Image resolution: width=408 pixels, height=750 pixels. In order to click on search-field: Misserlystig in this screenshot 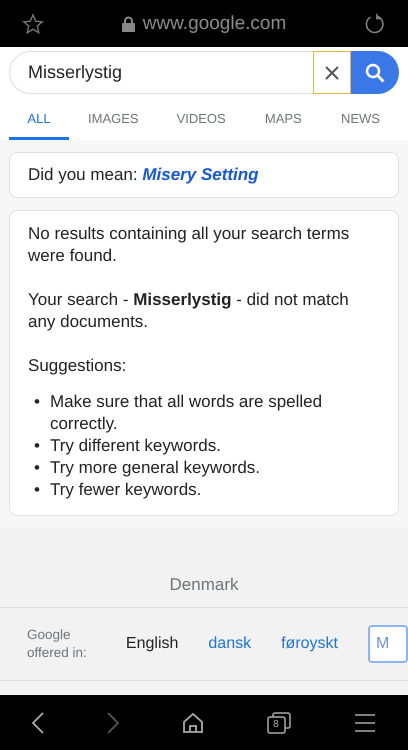, I will do `click(161, 72)`.